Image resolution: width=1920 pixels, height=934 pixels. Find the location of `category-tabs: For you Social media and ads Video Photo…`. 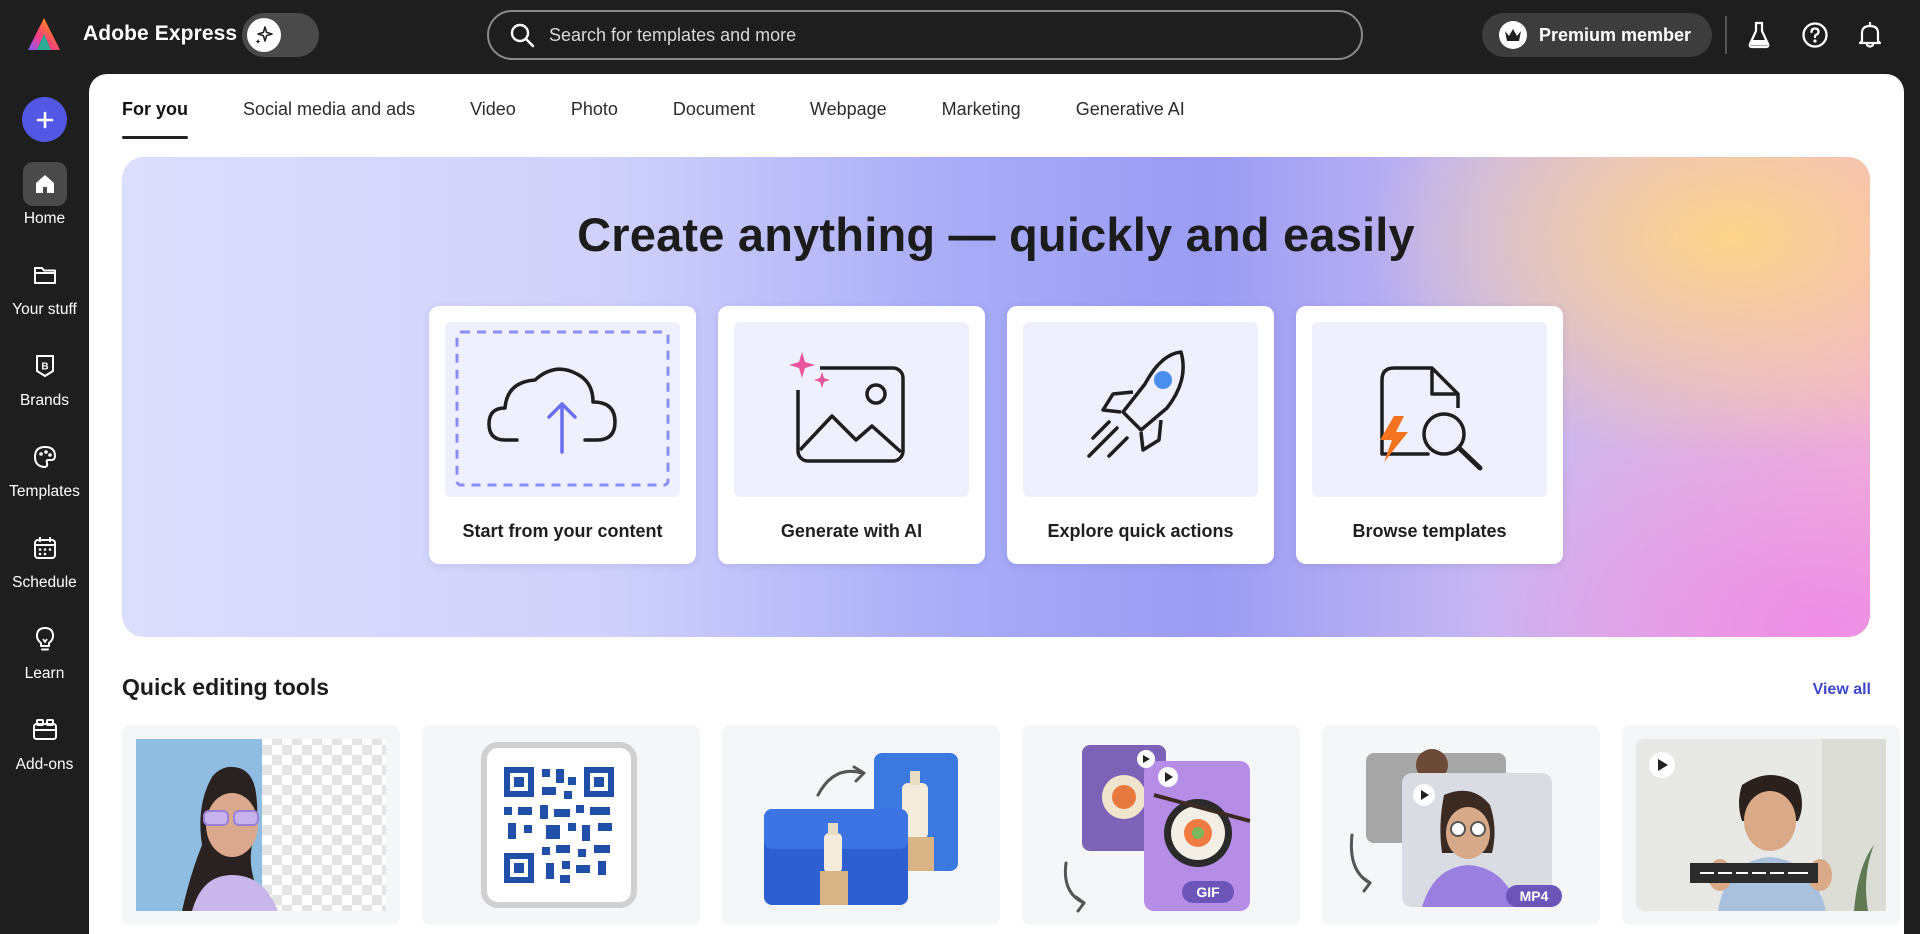

category-tabs: For you Social media and ads Video Photo… is located at coordinates (681, 118).